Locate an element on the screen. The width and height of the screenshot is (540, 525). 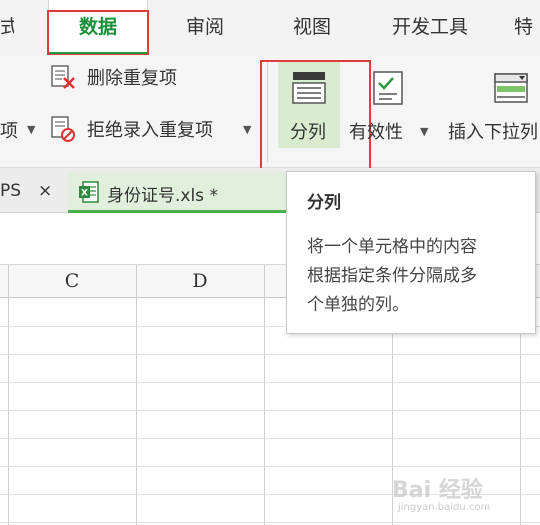
tooltip-description-line: 个单独的列。 is located at coordinates (358, 305).